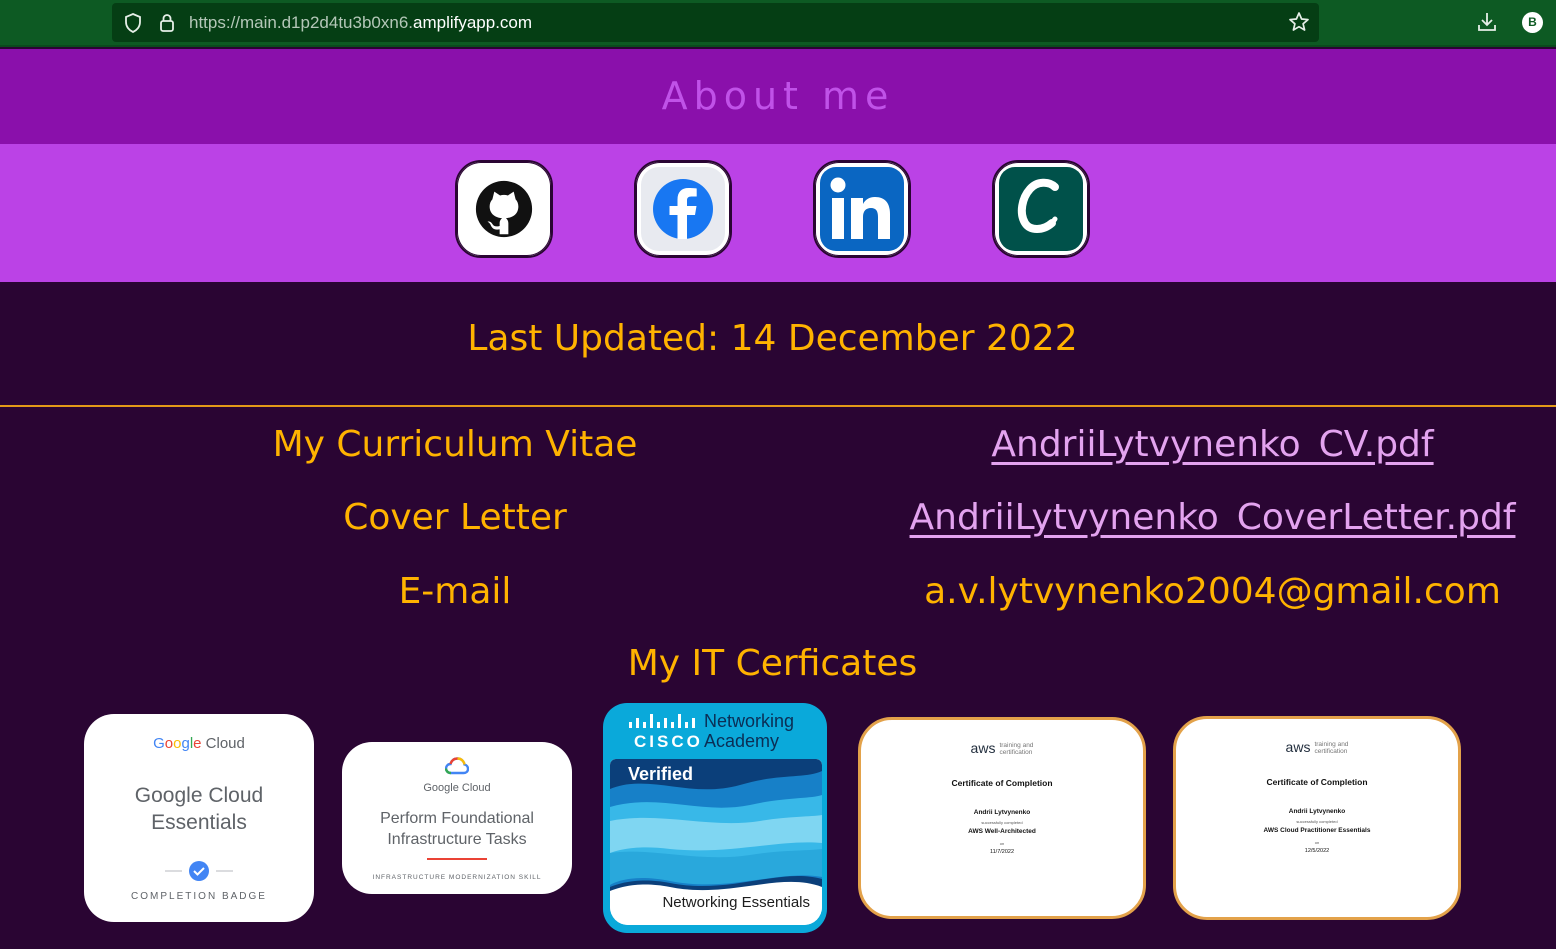  I want to click on credly-link, so click(1041, 209).